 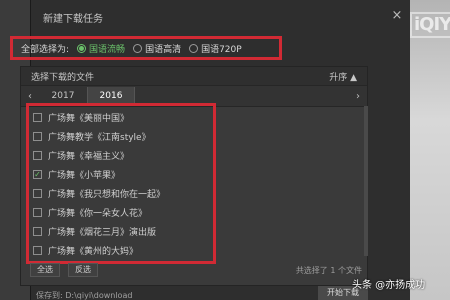 I want to click on list-footer: 全选 反选 共选择了 1 个文件, so click(x=195, y=270).